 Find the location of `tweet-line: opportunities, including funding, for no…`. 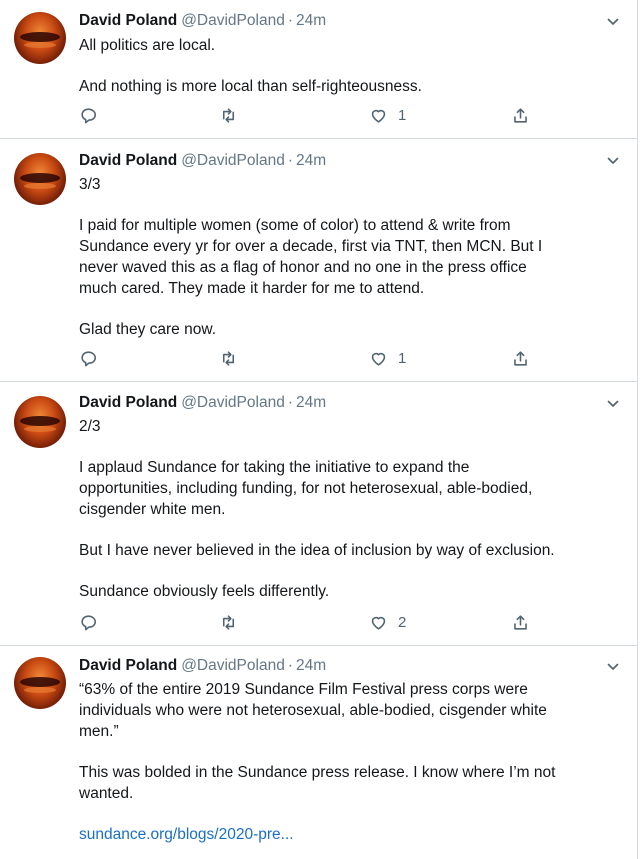

tweet-line: opportunities, including funding, for no… is located at coordinates (306, 488).